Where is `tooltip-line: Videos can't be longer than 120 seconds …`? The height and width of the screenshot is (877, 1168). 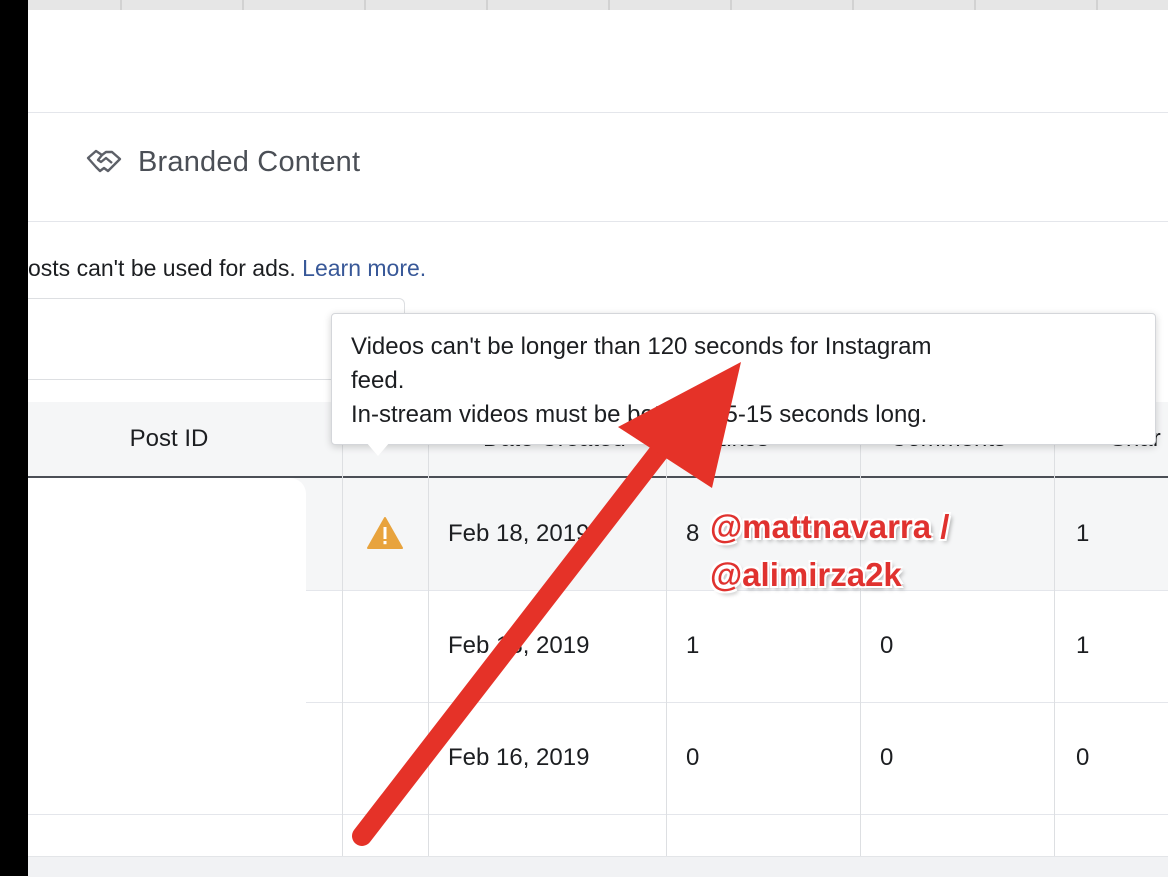
tooltip-line: Videos can't be longer than 120 seconds … is located at coordinates (641, 346).